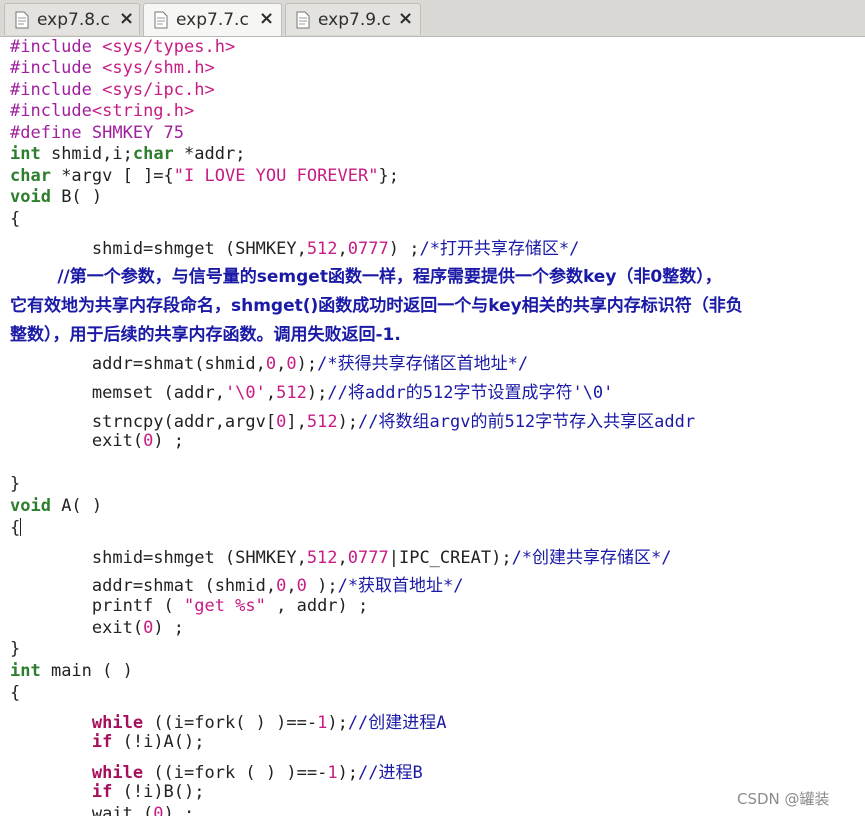  Describe the element at coordinates (783, 799) in the screenshot. I see `watermark: CSDN @罐装` at that location.